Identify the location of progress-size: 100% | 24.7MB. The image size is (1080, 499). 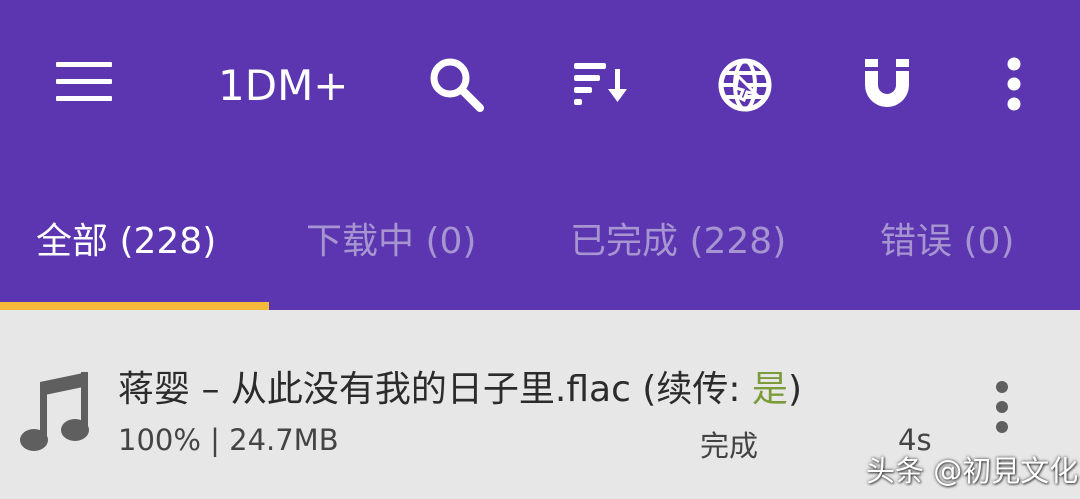
(228, 440).